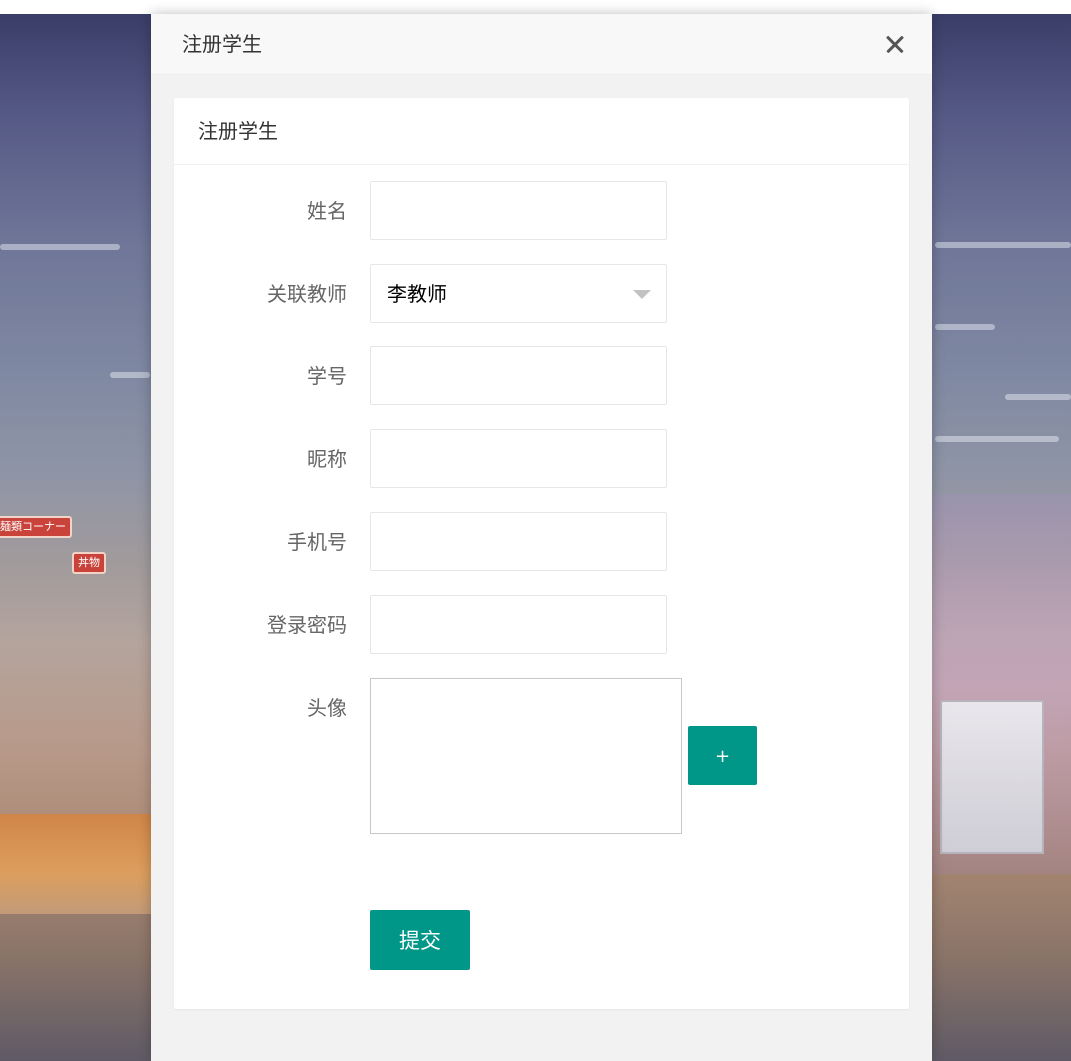  I want to click on name-input, so click(518, 210).